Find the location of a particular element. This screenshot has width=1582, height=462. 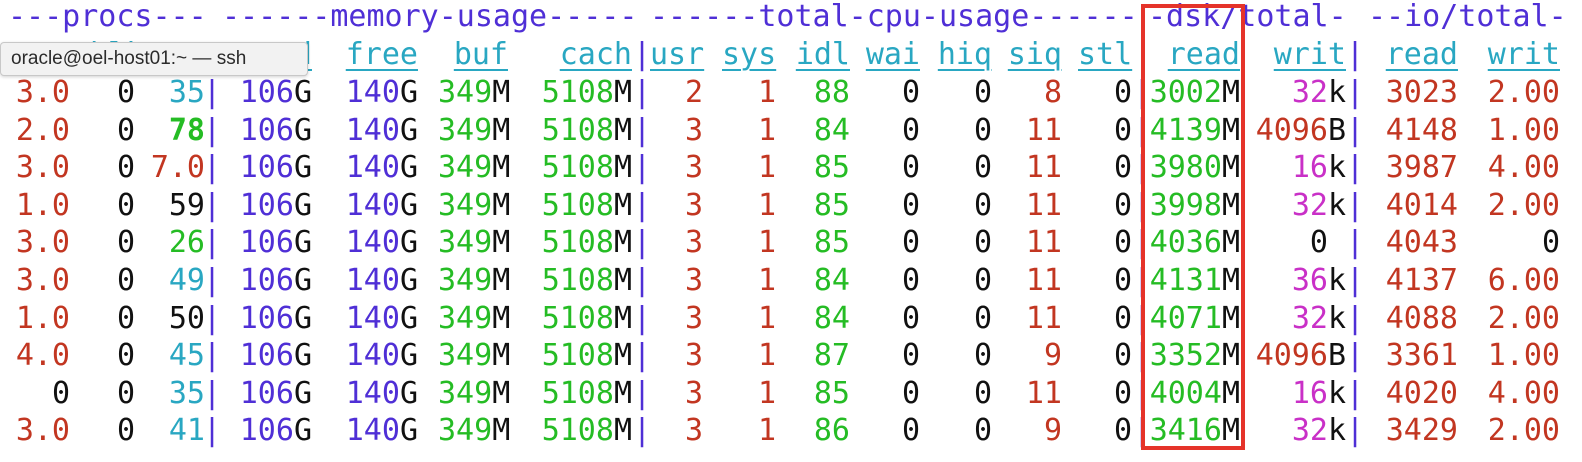

cell-siq: 9 is located at coordinates (1052, 356).